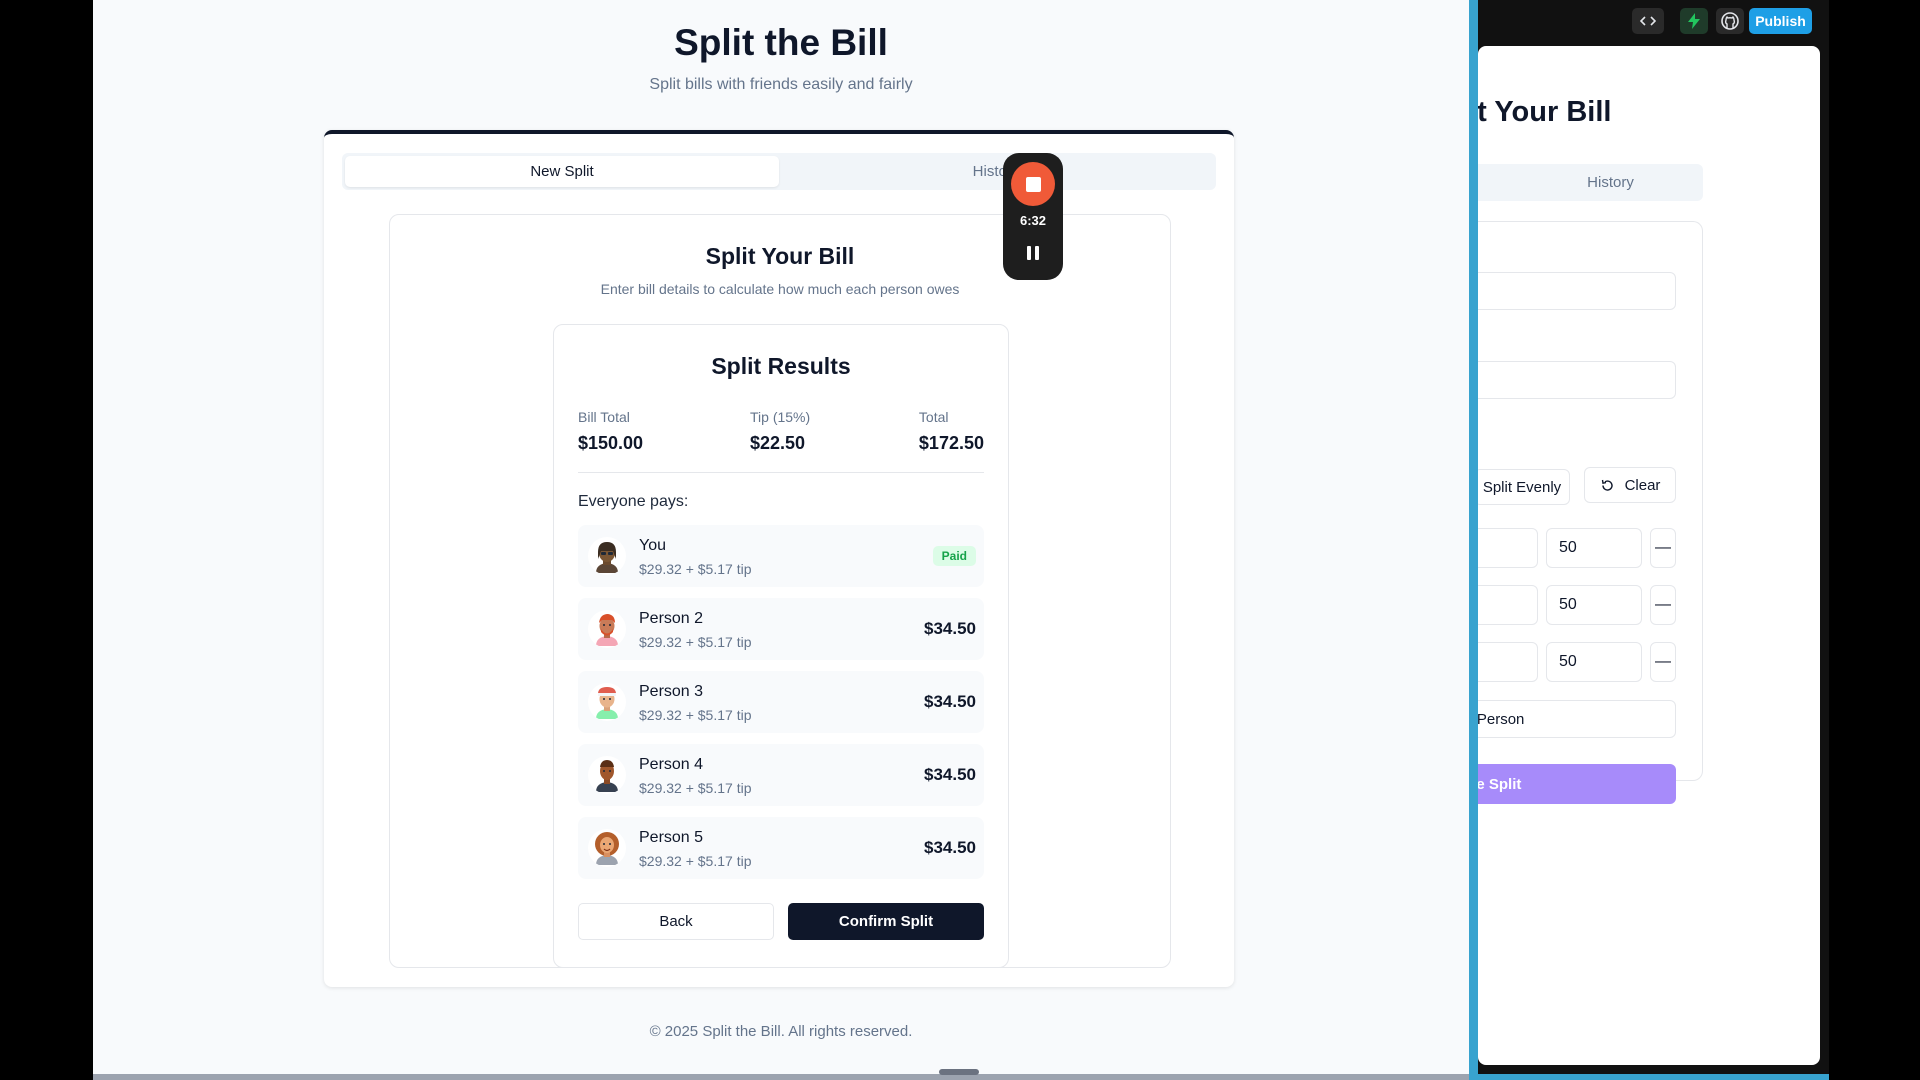 The height and width of the screenshot is (1080, 1920). I want to click on screen-recorder-widget: 6:32, so click(1033, 216).